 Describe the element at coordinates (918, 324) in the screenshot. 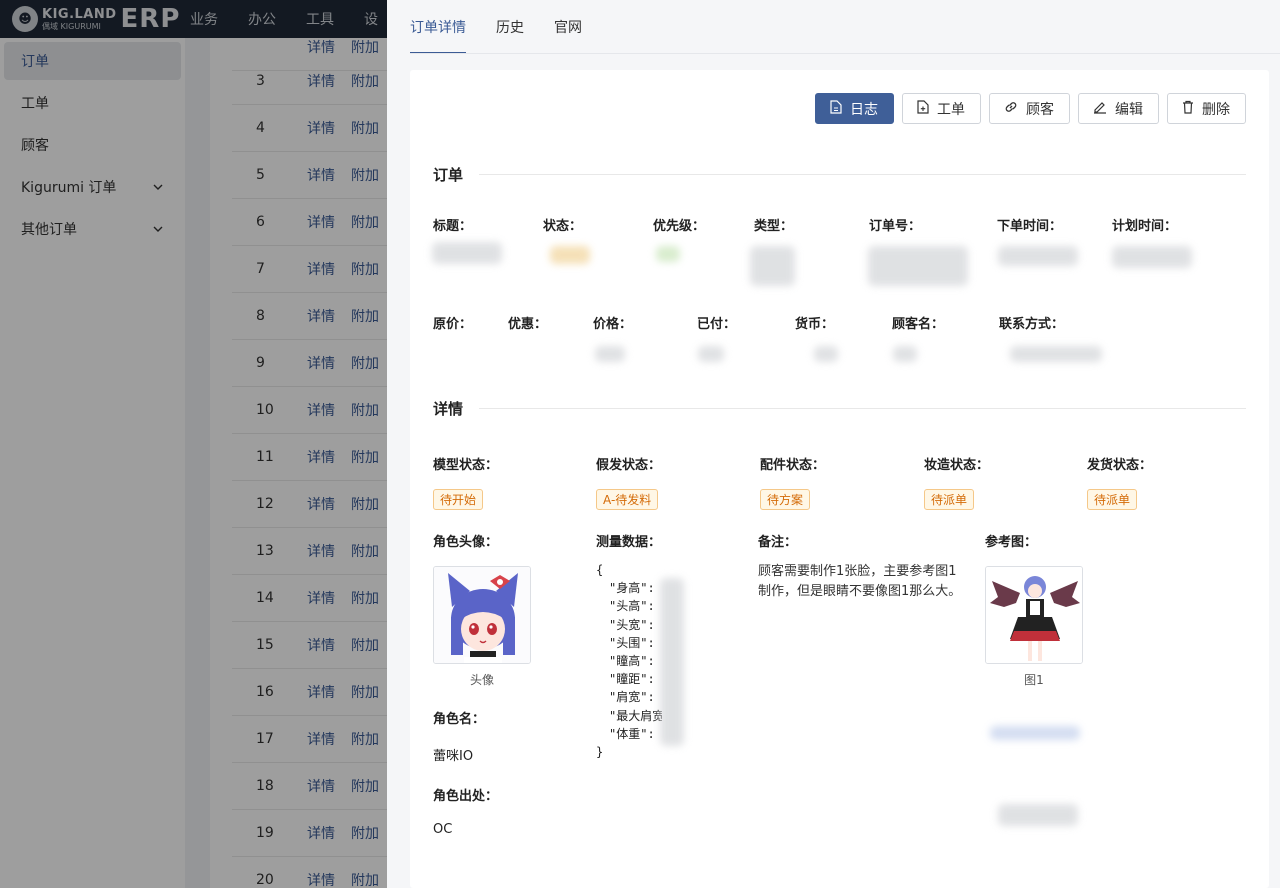

I see `customer-name-label: 顾客名：` at that location.